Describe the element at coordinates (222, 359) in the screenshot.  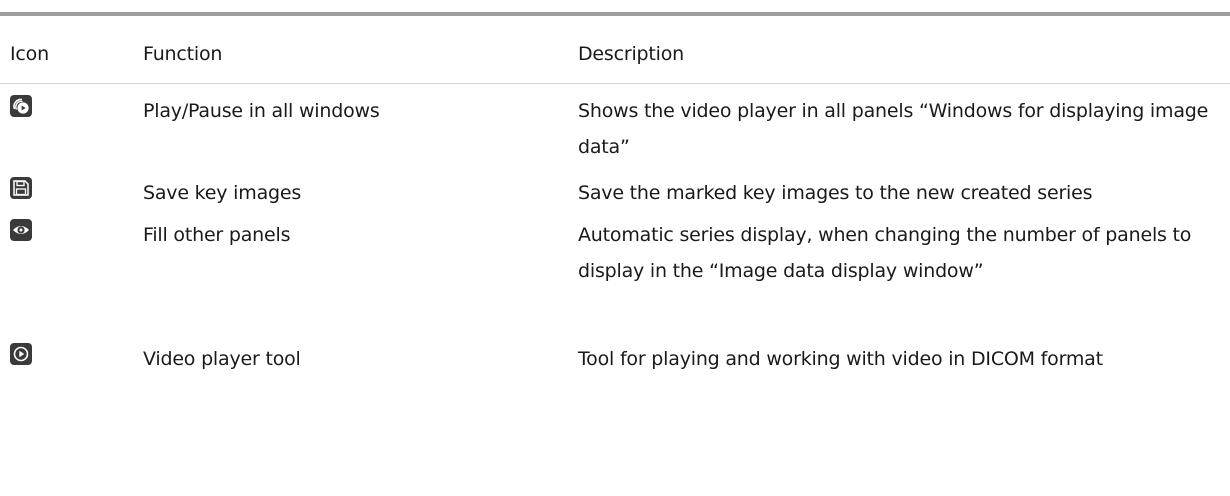
I see `row-function: Video player tool` at that location.